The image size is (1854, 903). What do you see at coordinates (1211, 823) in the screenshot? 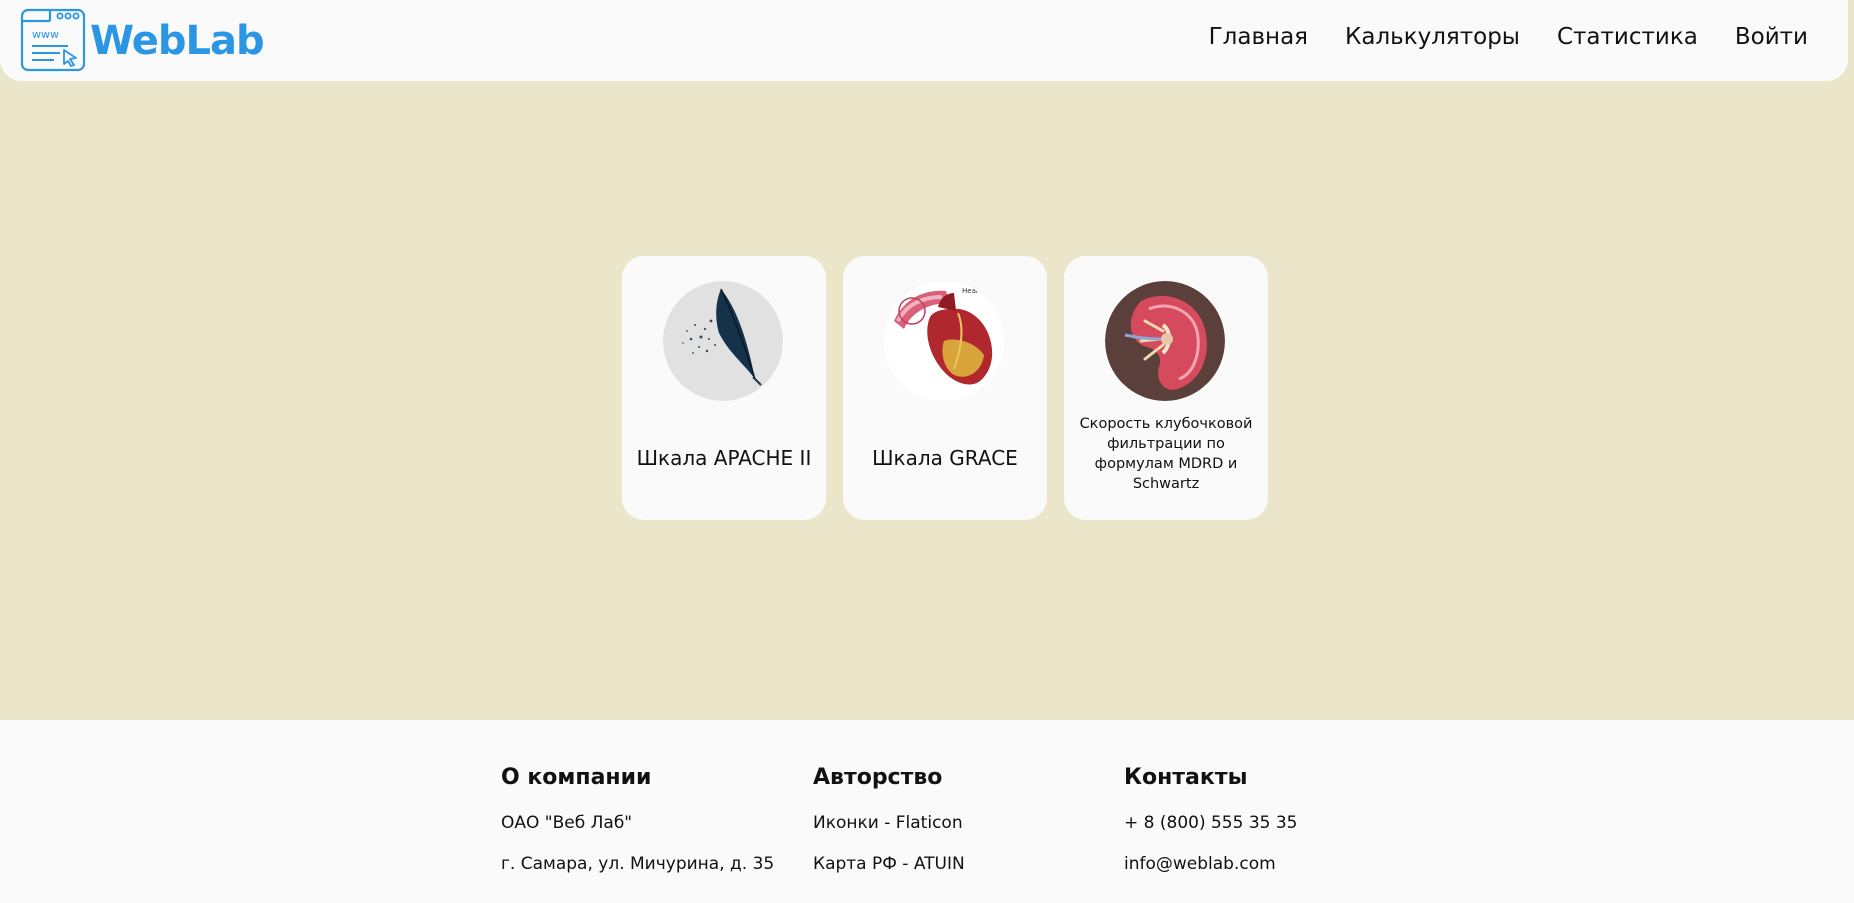
I see `footer-phone: + 8 (800) 555 35 35` at bounding box center [1211, 823].